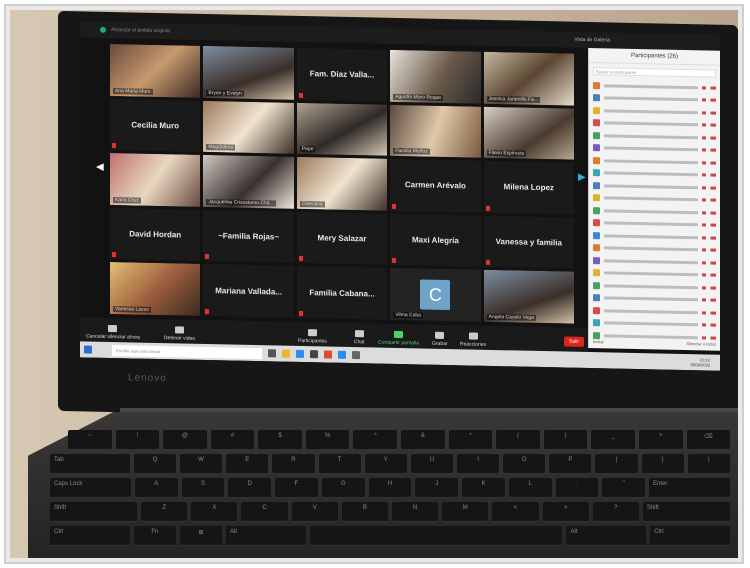 The height and width of the screenshot is (568, 750). I want to click on keyboard-key: {, so click(616, 464).